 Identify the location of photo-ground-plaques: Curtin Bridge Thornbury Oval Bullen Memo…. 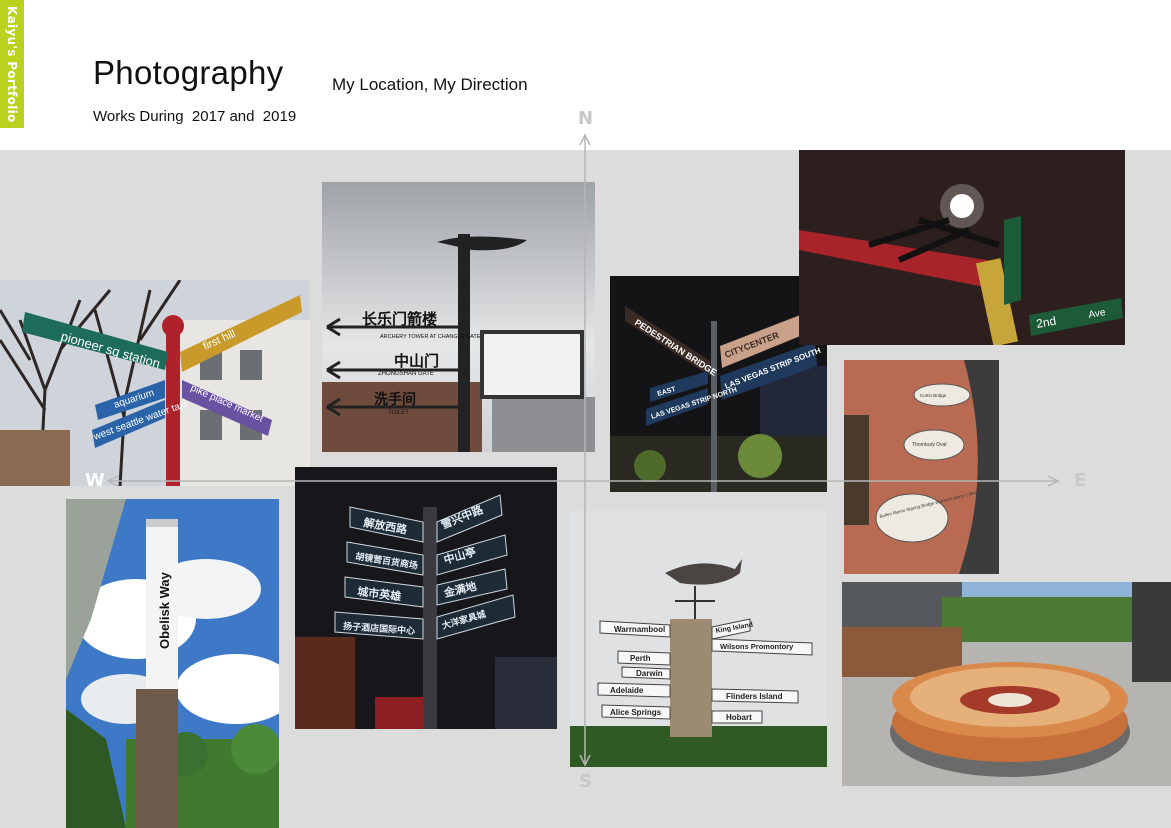
(921, 467).